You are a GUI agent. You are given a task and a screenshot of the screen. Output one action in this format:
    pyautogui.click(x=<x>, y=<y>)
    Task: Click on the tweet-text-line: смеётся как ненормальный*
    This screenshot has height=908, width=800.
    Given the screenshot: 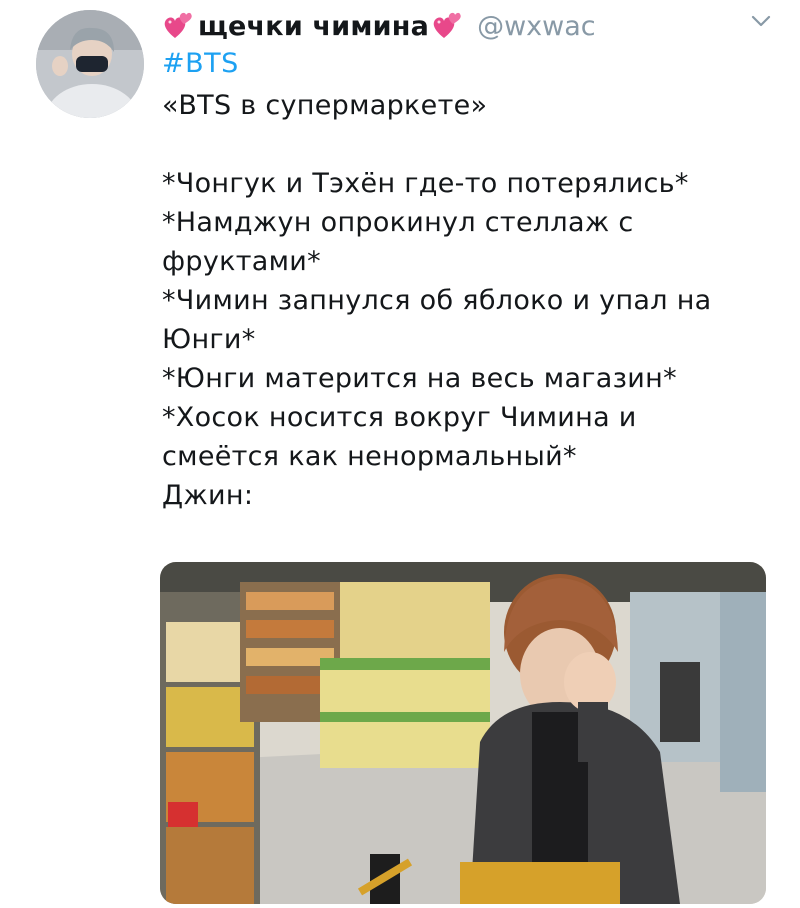 What is the action you would take?
    pyautogui.click(x=369, y=456)
    